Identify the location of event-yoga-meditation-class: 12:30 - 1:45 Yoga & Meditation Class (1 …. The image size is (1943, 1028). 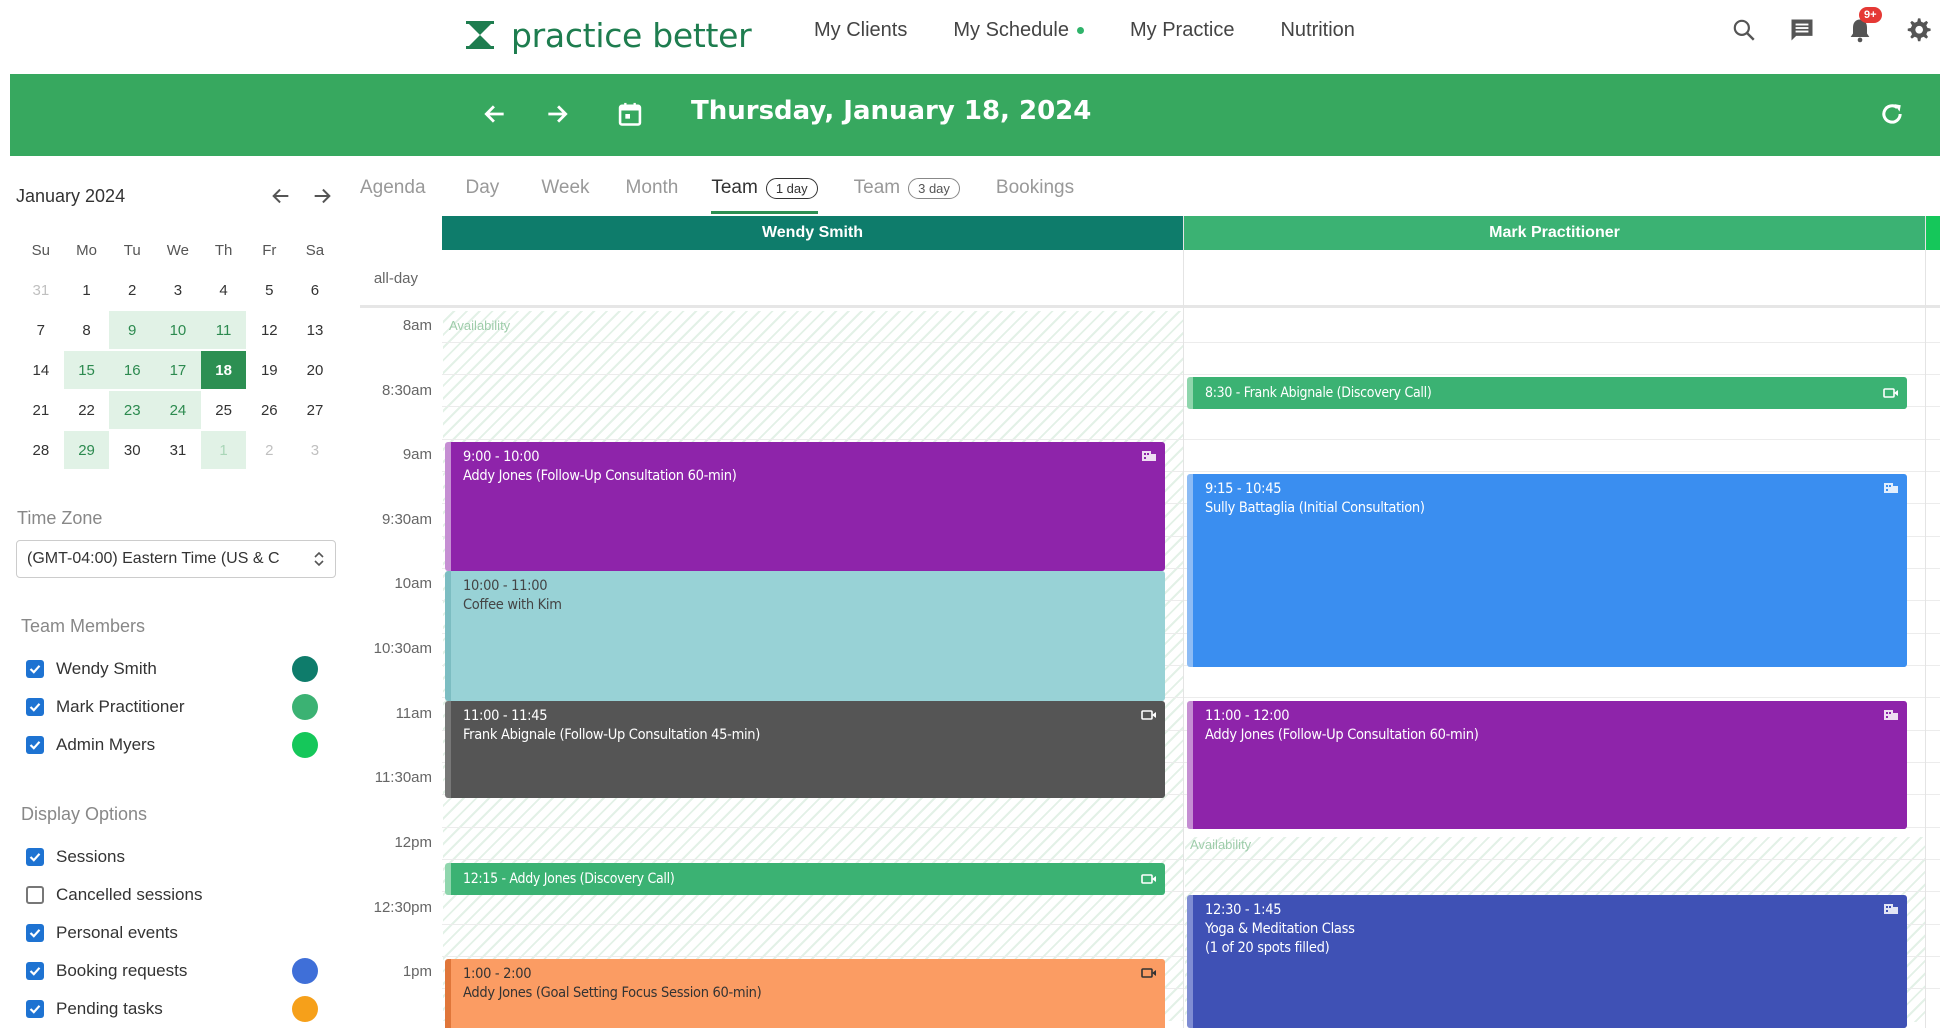
(1547, 961).